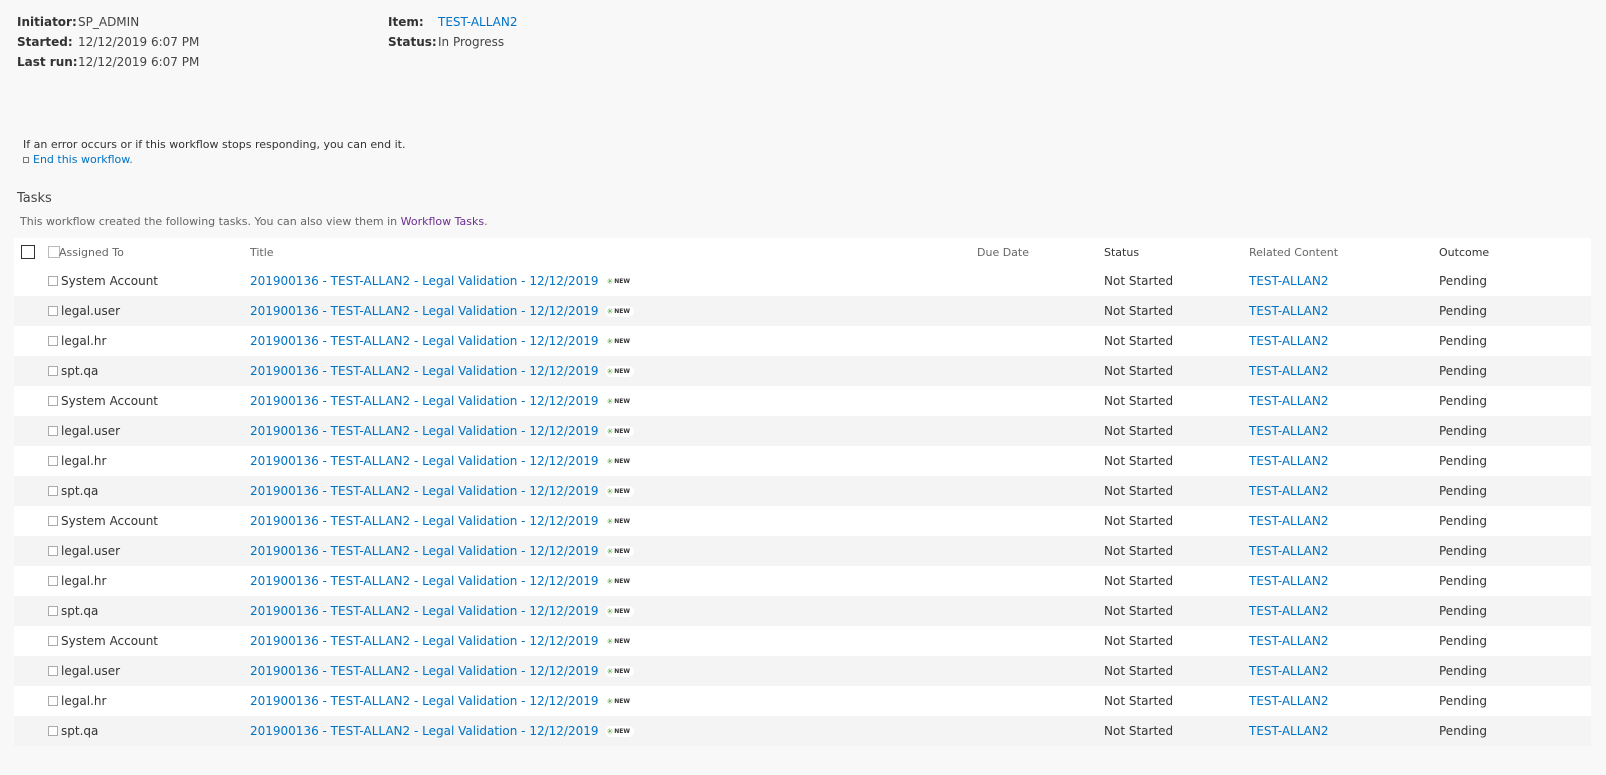 The width and height of the screenshot is (1606, 775). Describe the element at coordinates (412, 42) in the screenshot. I see `status-label: Status:` at that location.